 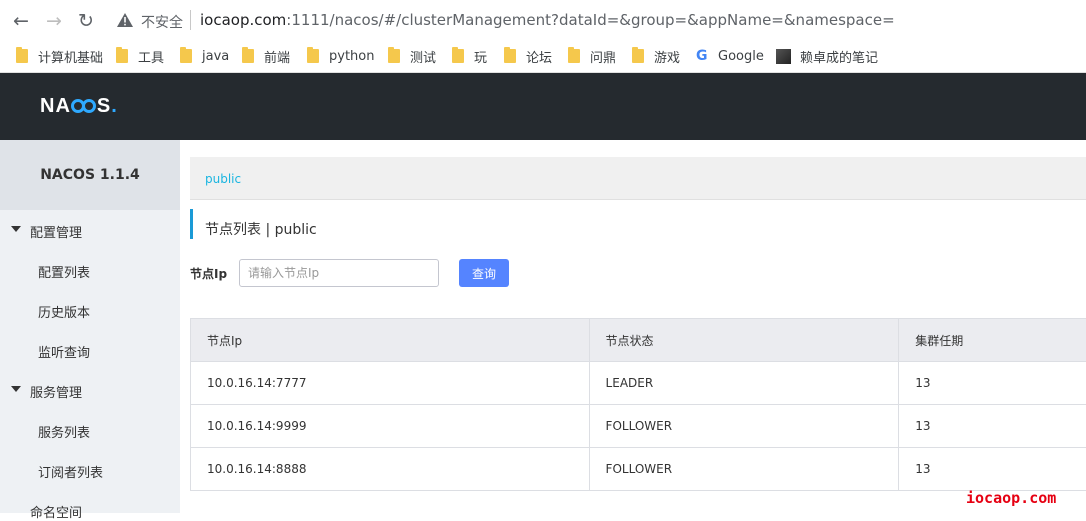 I want to click on table-row: 10.0.16.14:8888 FOLLOWER 13, so click(x=638, y=469).